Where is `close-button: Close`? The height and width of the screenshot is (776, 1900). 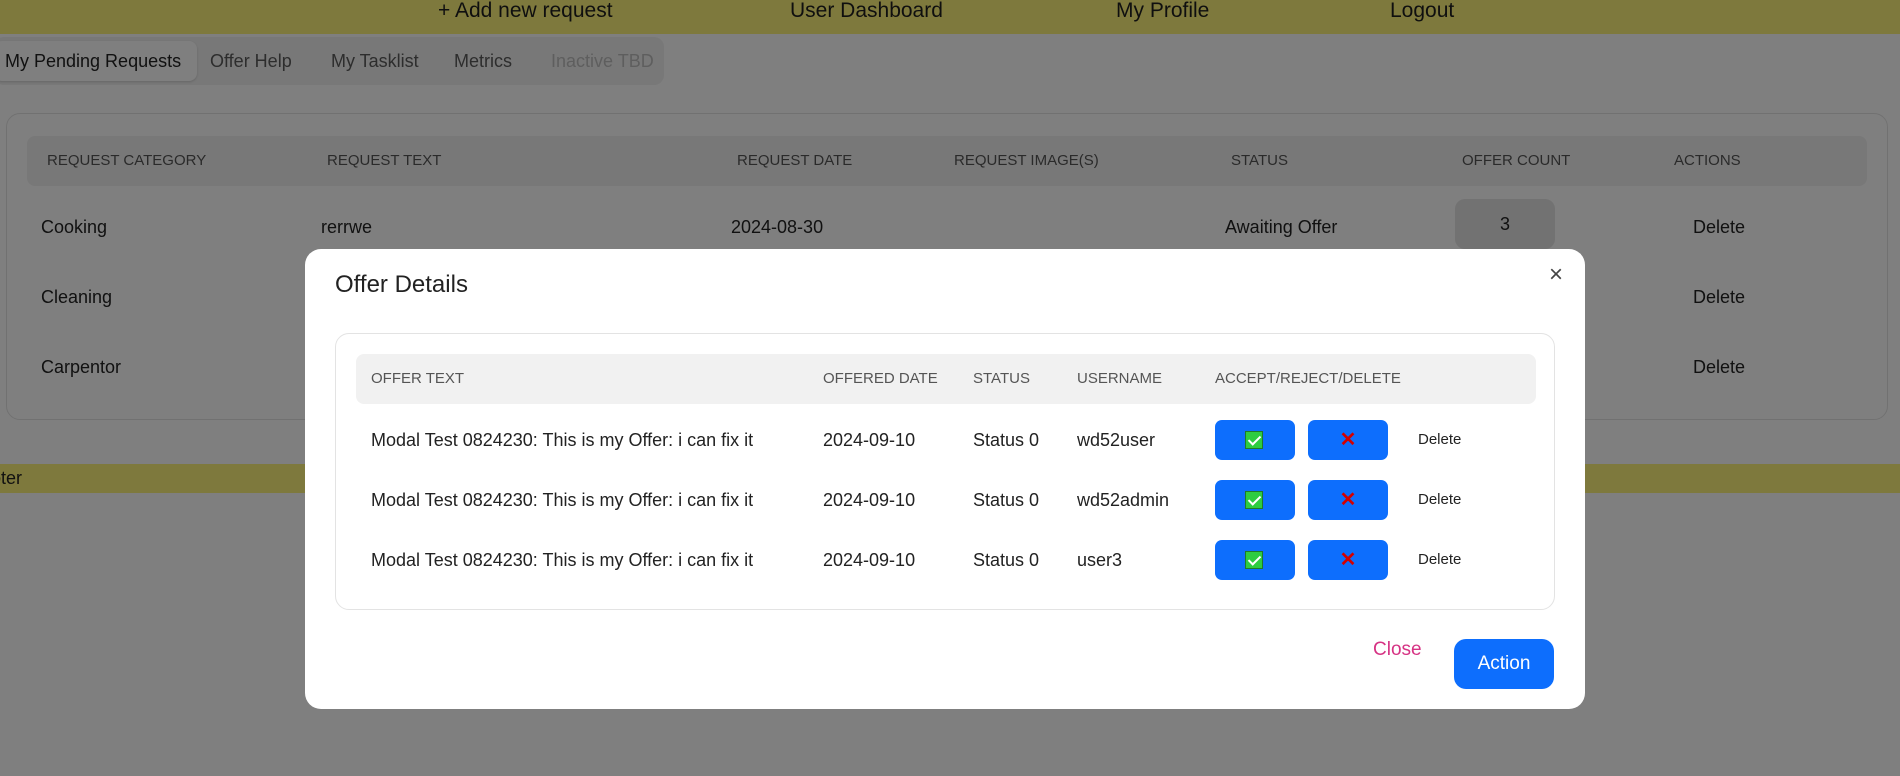 close-button: Close is located at coordinates (1397, 650).